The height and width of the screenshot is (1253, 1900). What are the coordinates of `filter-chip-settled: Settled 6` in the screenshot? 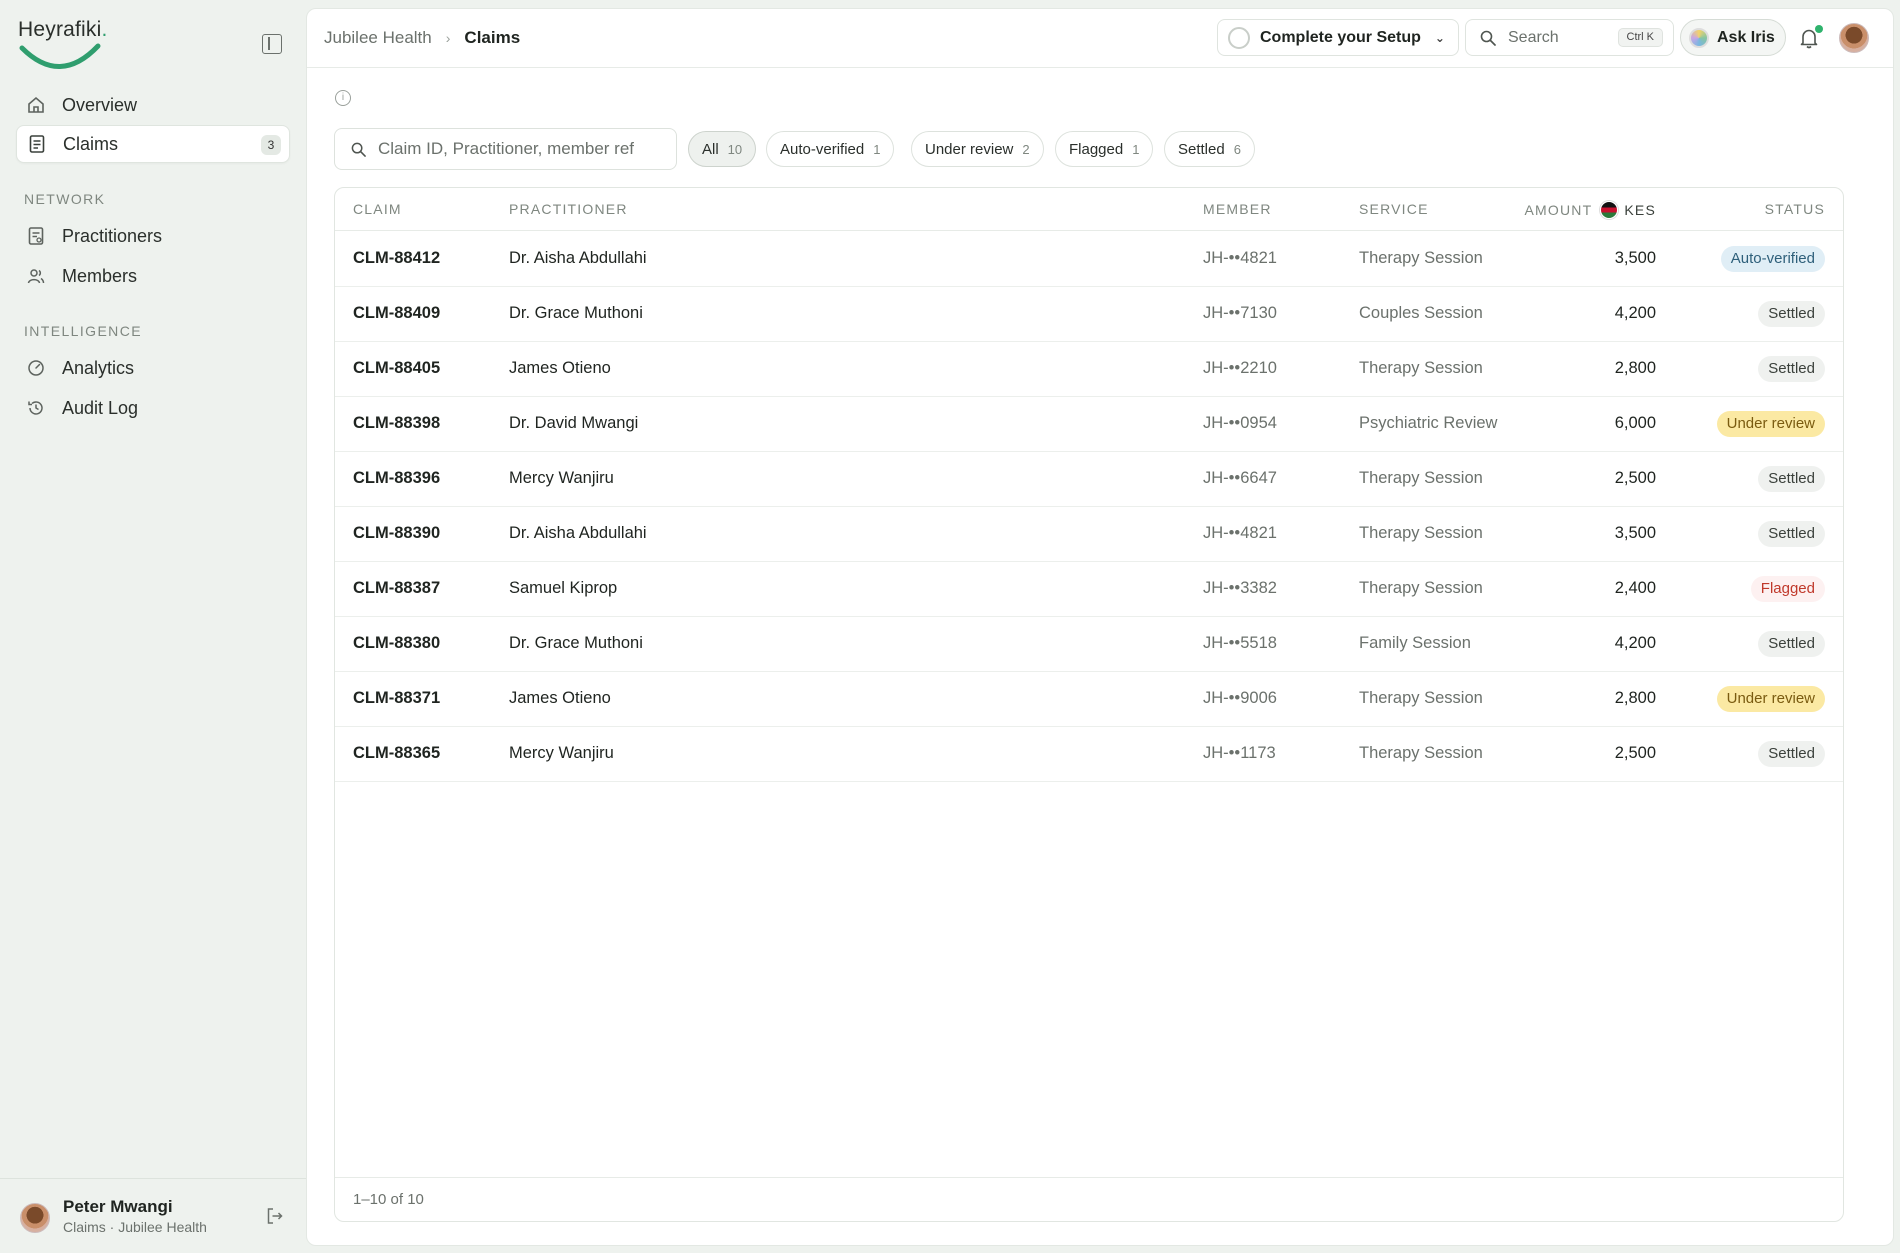 It's located at (1209, 149).